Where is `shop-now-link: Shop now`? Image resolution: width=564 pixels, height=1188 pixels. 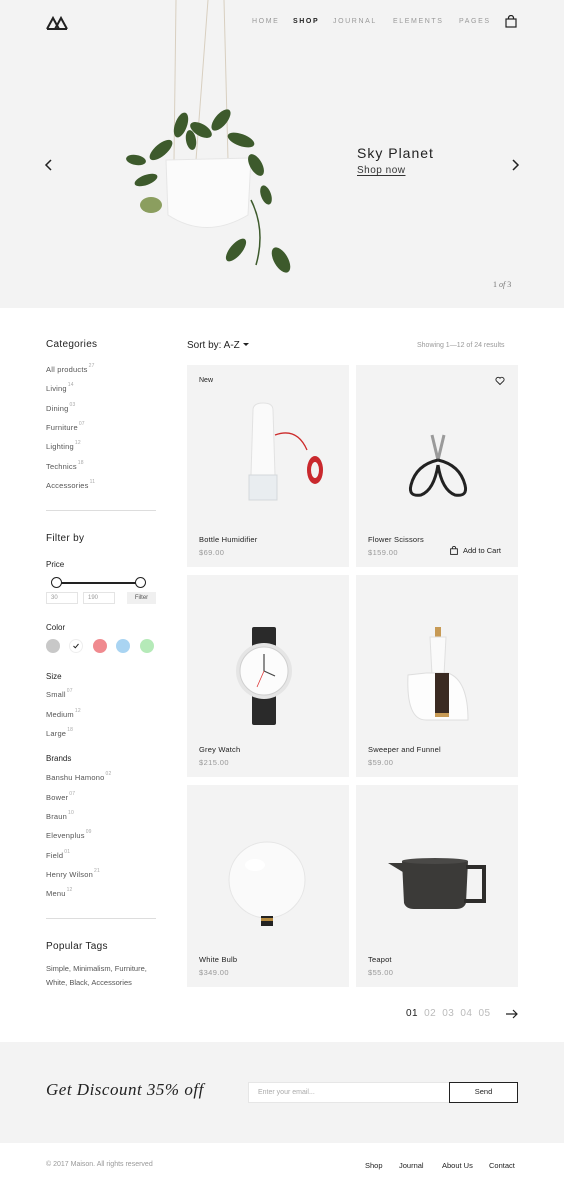 shop-now-link: Shop now is located at coordinates (381, 170).